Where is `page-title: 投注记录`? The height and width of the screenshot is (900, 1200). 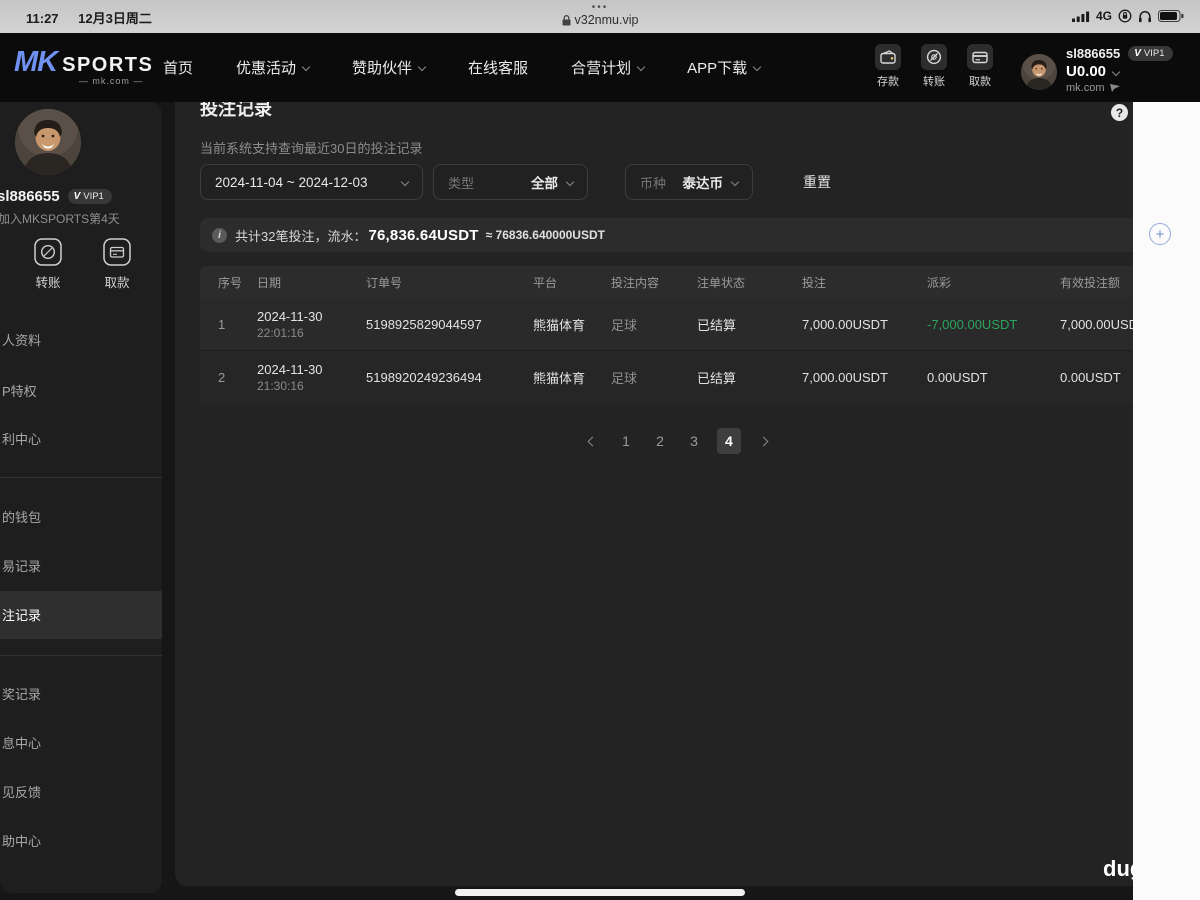
page-title: 投注记录 is located at coordinates (236, 110).